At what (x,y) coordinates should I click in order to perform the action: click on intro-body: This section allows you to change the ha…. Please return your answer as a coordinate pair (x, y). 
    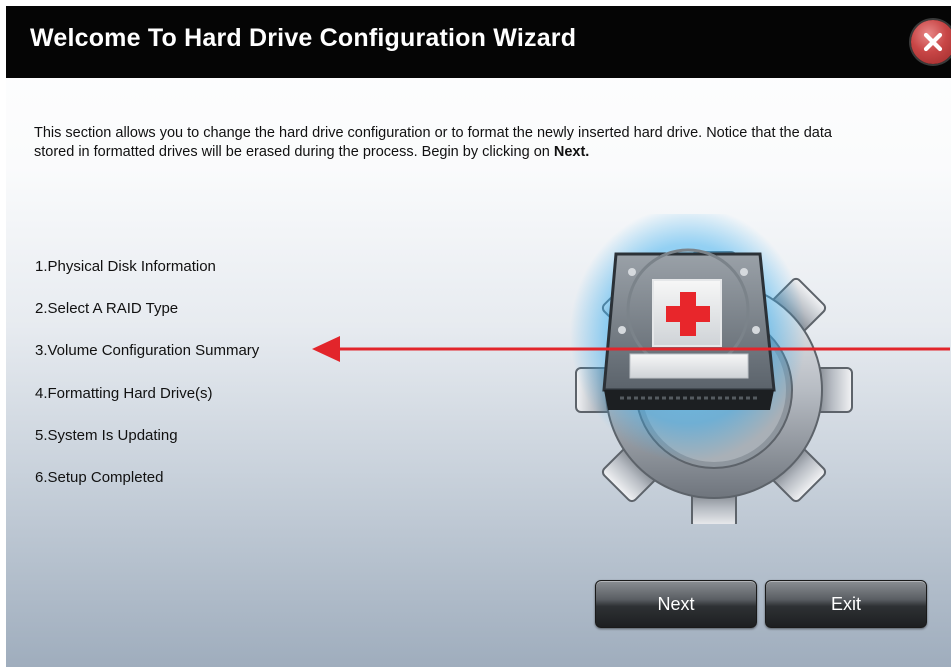
    Looking at the image, I should click on (433, 142).